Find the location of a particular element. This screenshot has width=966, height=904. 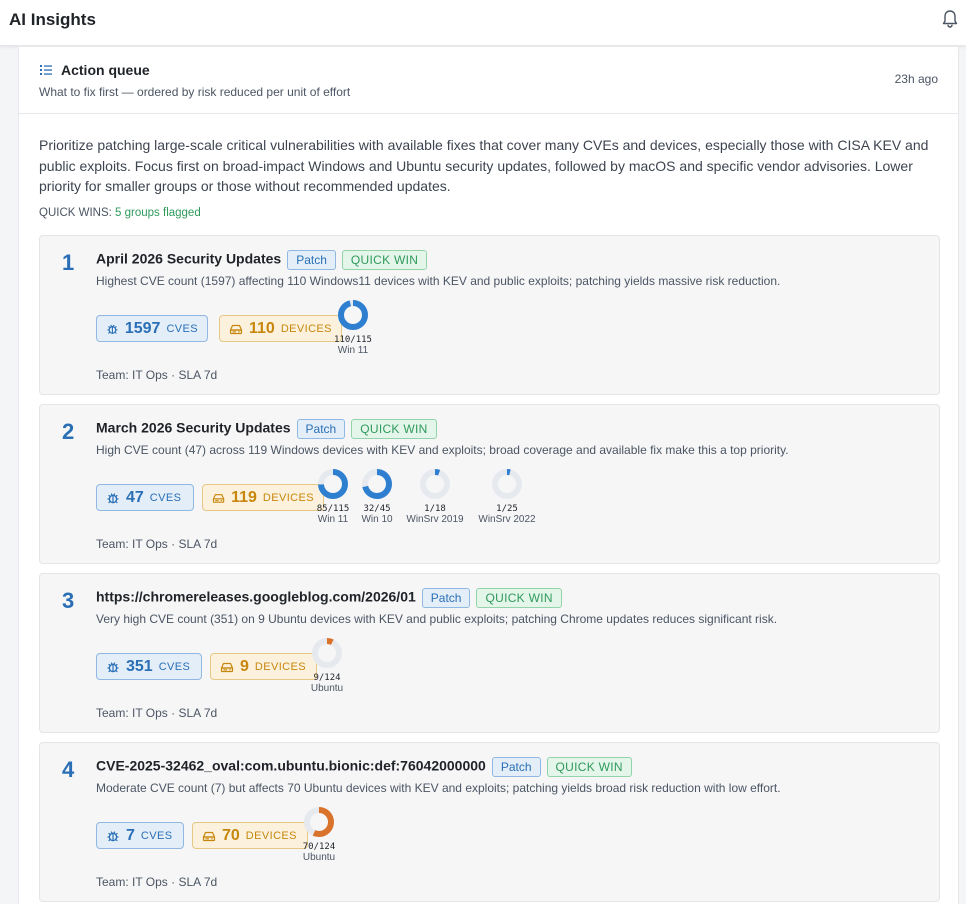

platform-fraction: 85/115 is located at coordinates (333, 509).